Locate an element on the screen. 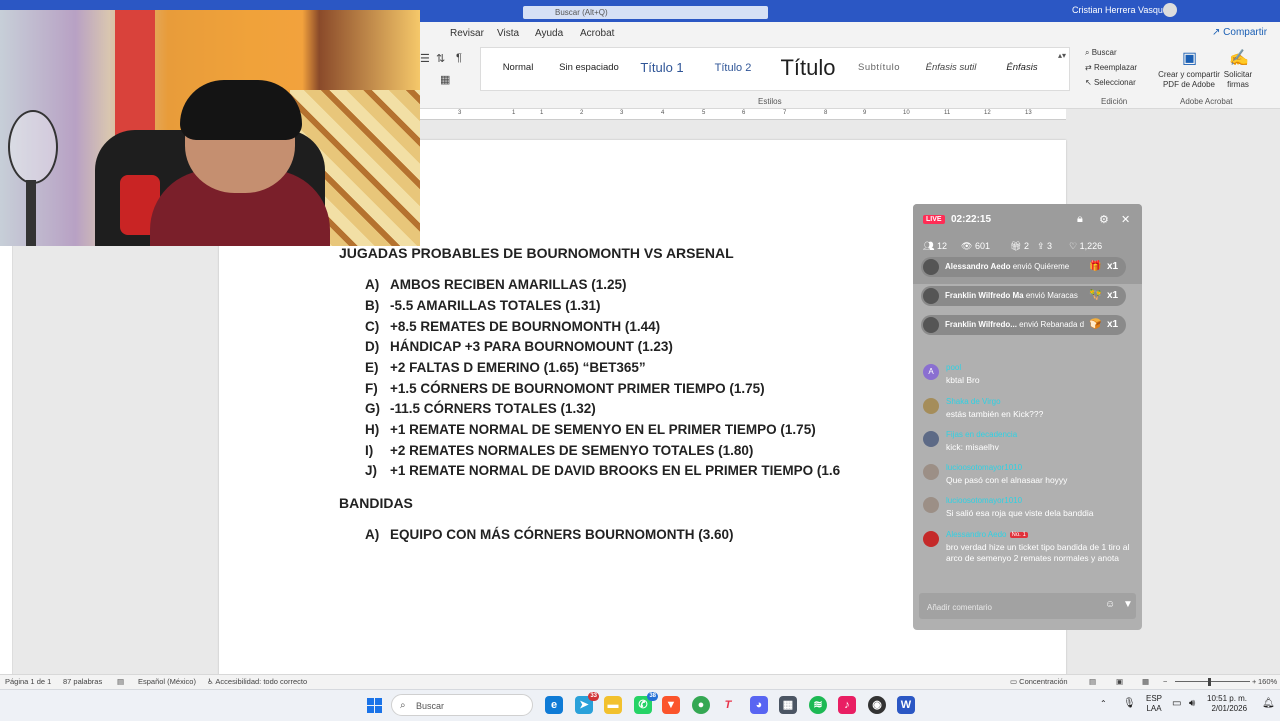 This screenshot has width=1280, height=721. vertical-ruler is located at coordinates (6, 460).